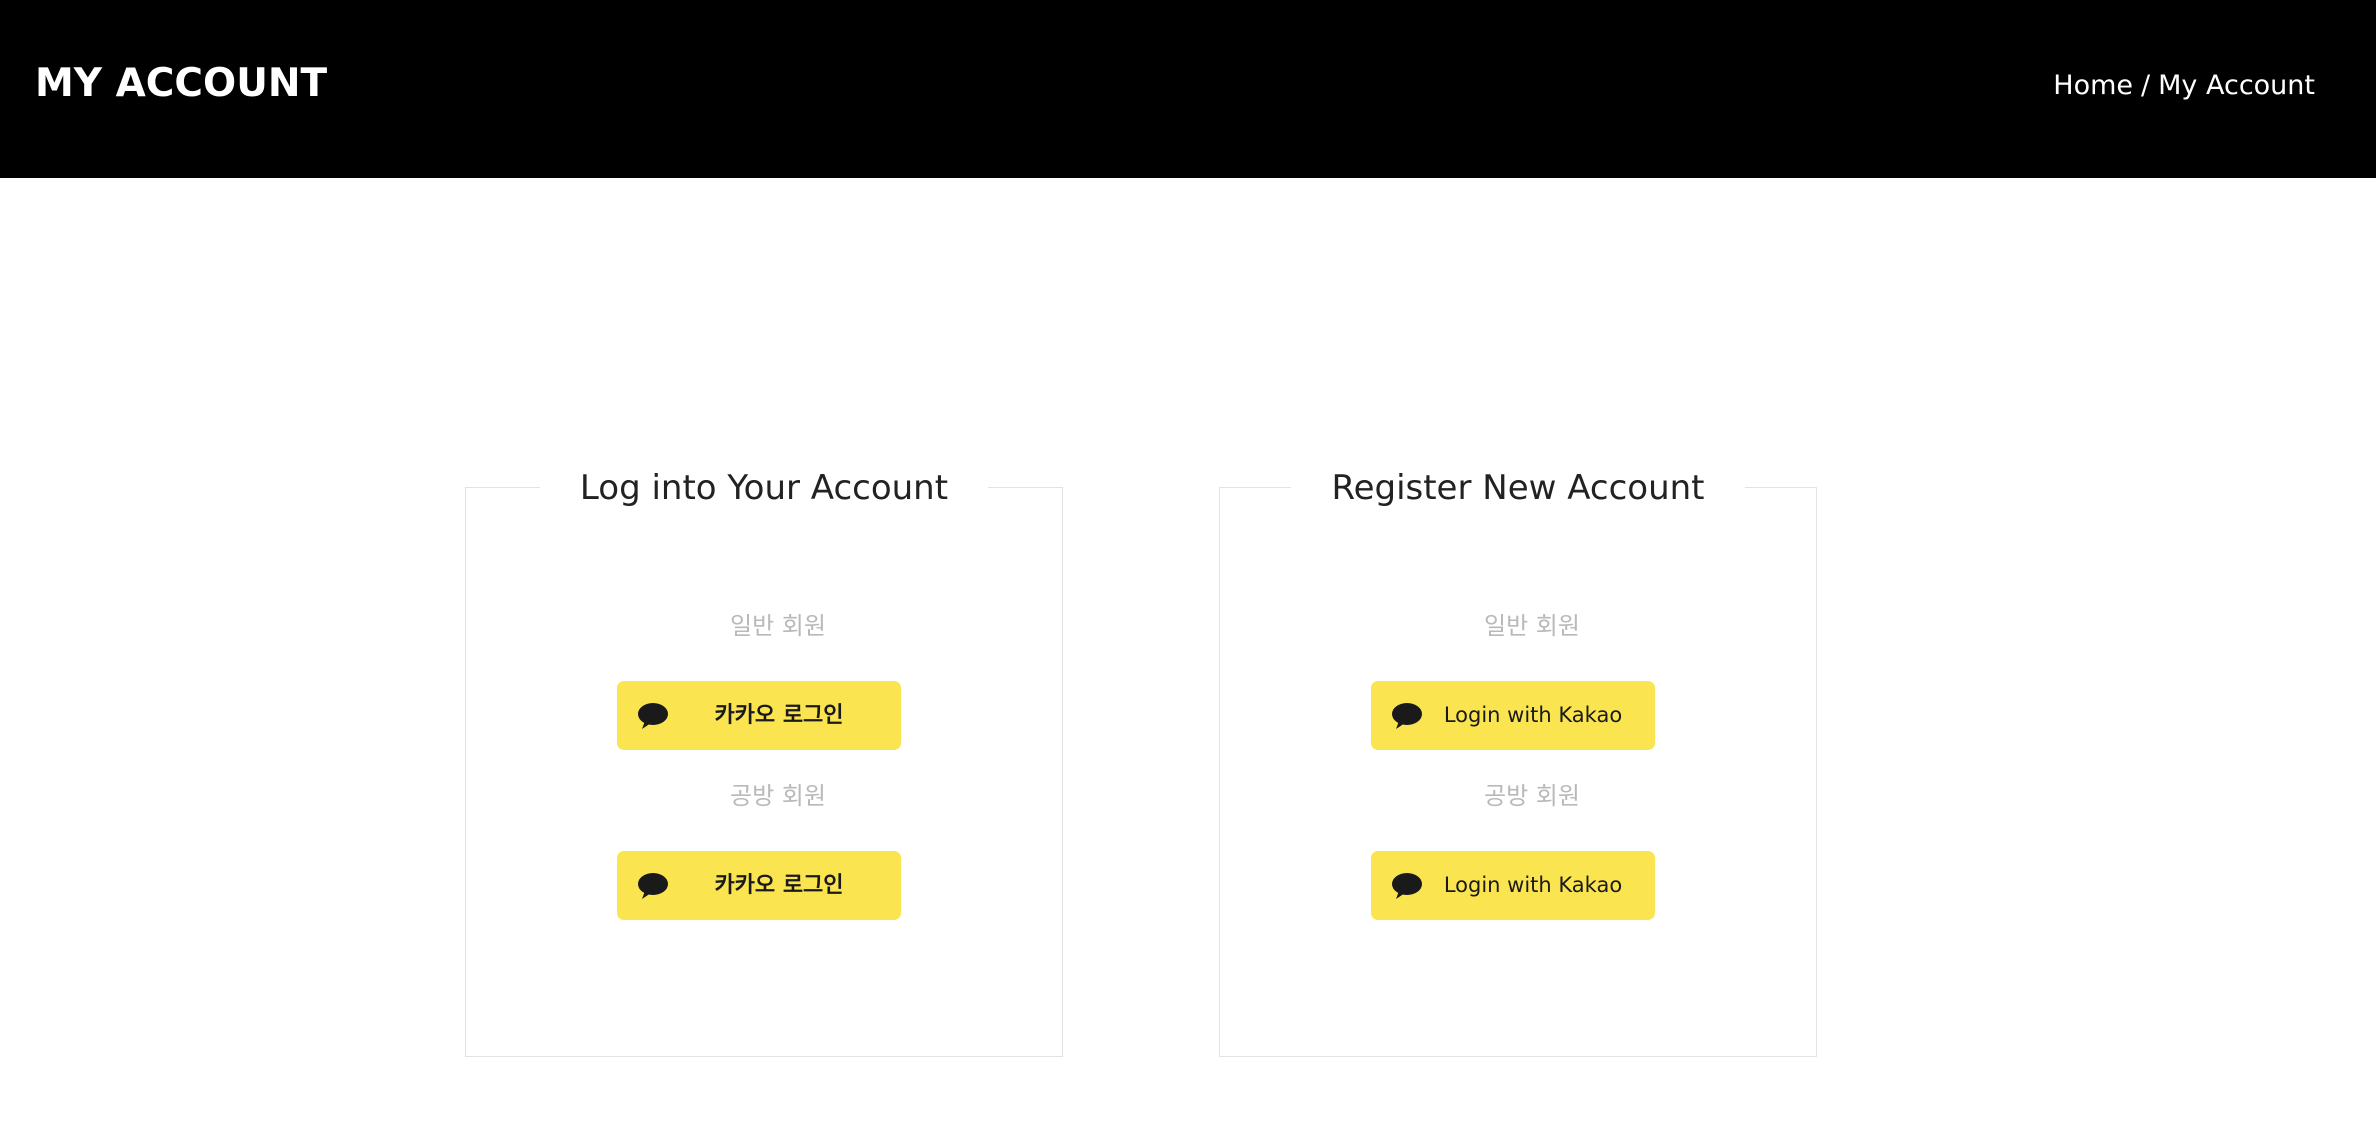 The image size is (2376, 1148). Describe the element at coordinates (1533, 715) in the screenshot. I see `kakao-register-general-button-label: Login with Kakao` at that location.